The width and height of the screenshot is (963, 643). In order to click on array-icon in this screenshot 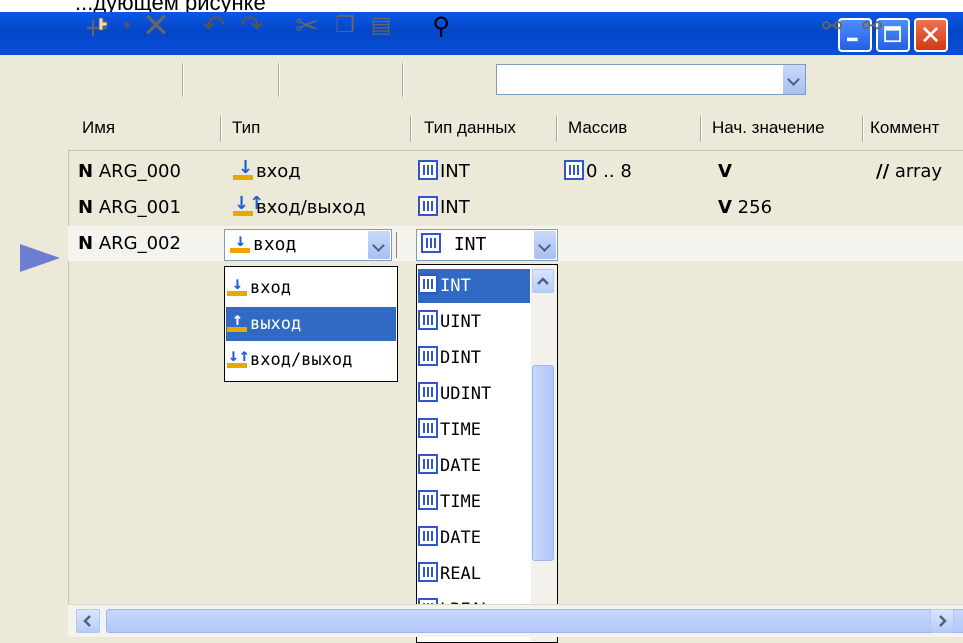, I will do `click(574, 170)`.